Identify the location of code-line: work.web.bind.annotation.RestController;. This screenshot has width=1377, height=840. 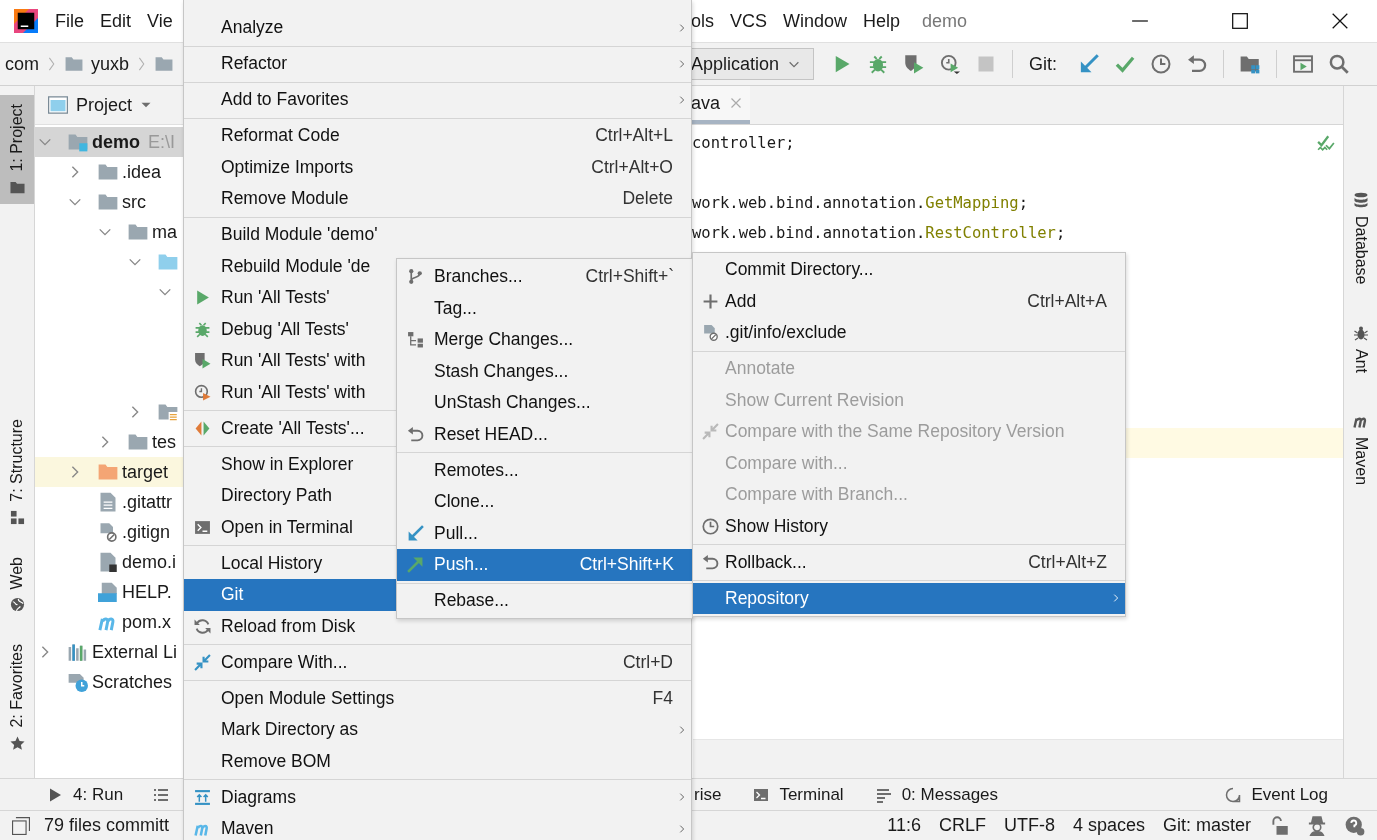
(879, 233).